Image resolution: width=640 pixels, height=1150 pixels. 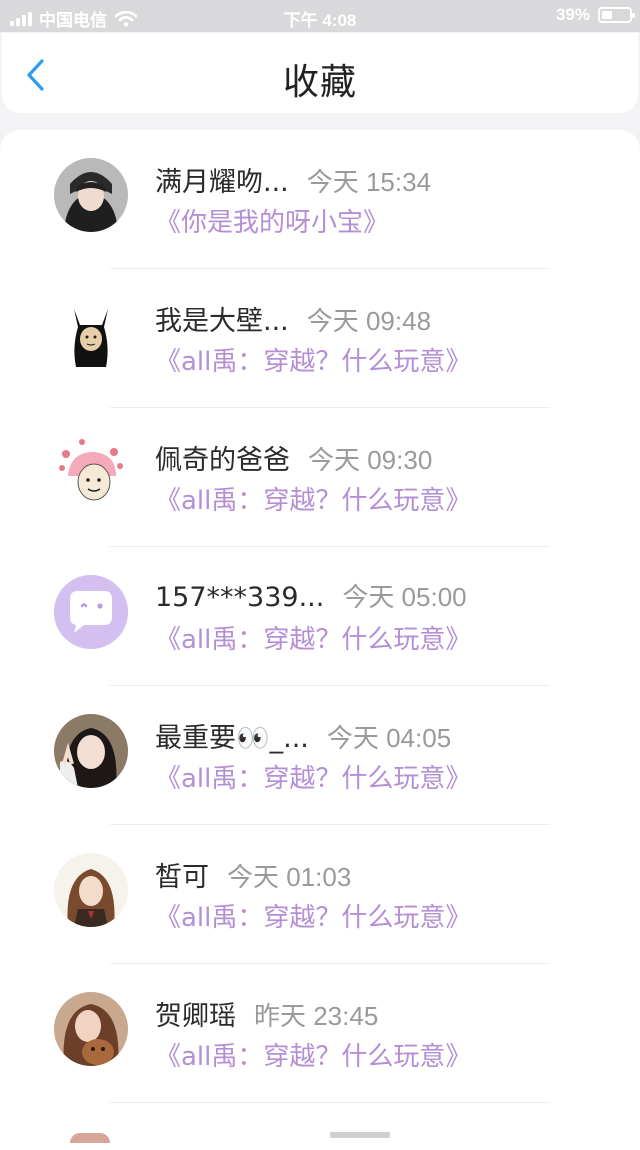 What do you see at coordinates (370, 460) in the screenshot?
I see `item-time: 今天 09:30` at bounding box center [370, 460].